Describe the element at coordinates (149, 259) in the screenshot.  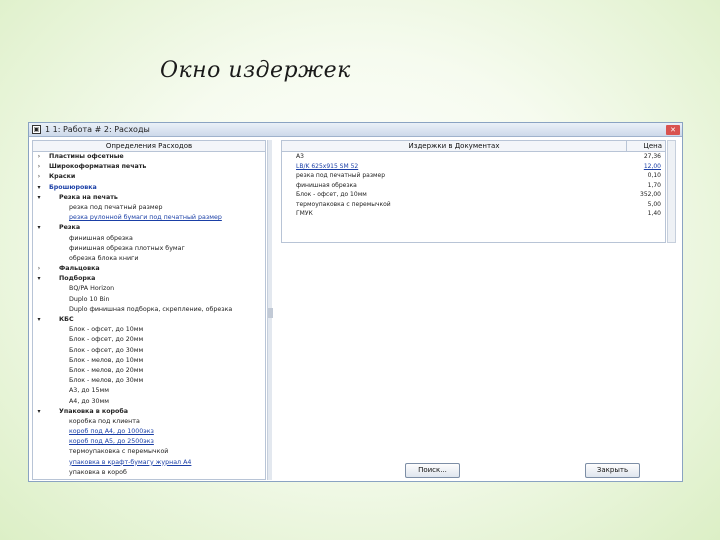
I see `tree-item: обрезка блока книги` at that location.